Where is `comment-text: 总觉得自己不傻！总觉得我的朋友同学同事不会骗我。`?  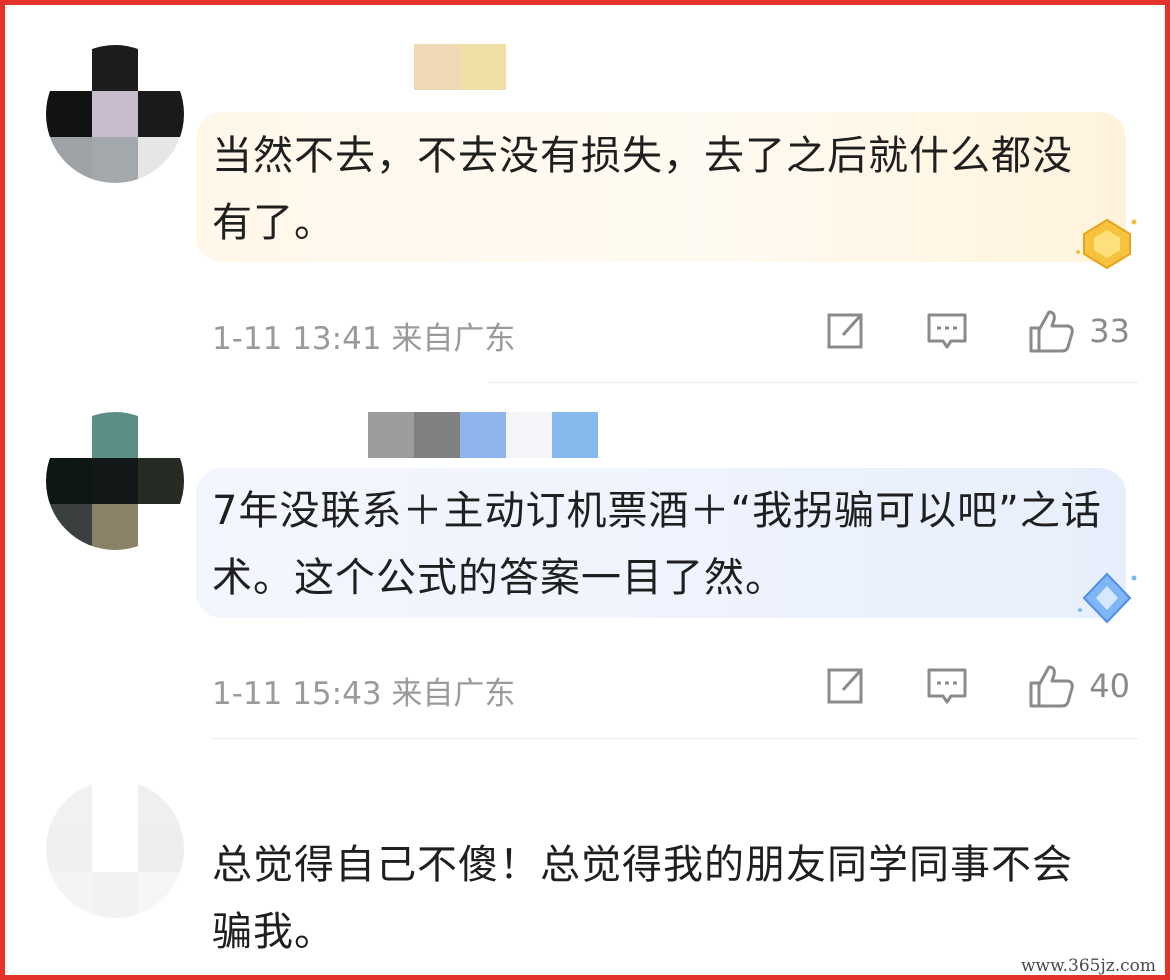
comment-text: 总觉得自己不傻！总觉得我的朋友同学同事不会骗我。 is located at coordinates (642, 898).